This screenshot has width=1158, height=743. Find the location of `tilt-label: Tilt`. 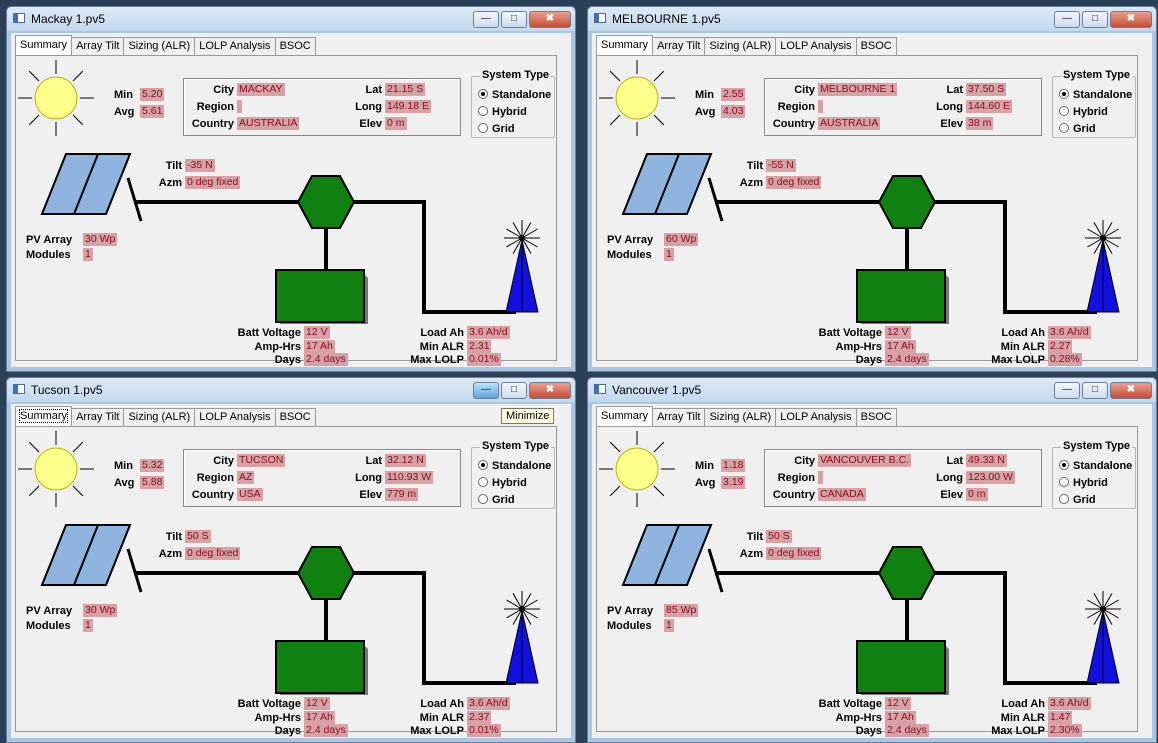

tilt-label: Tilt is located at coordinates (754, 166).